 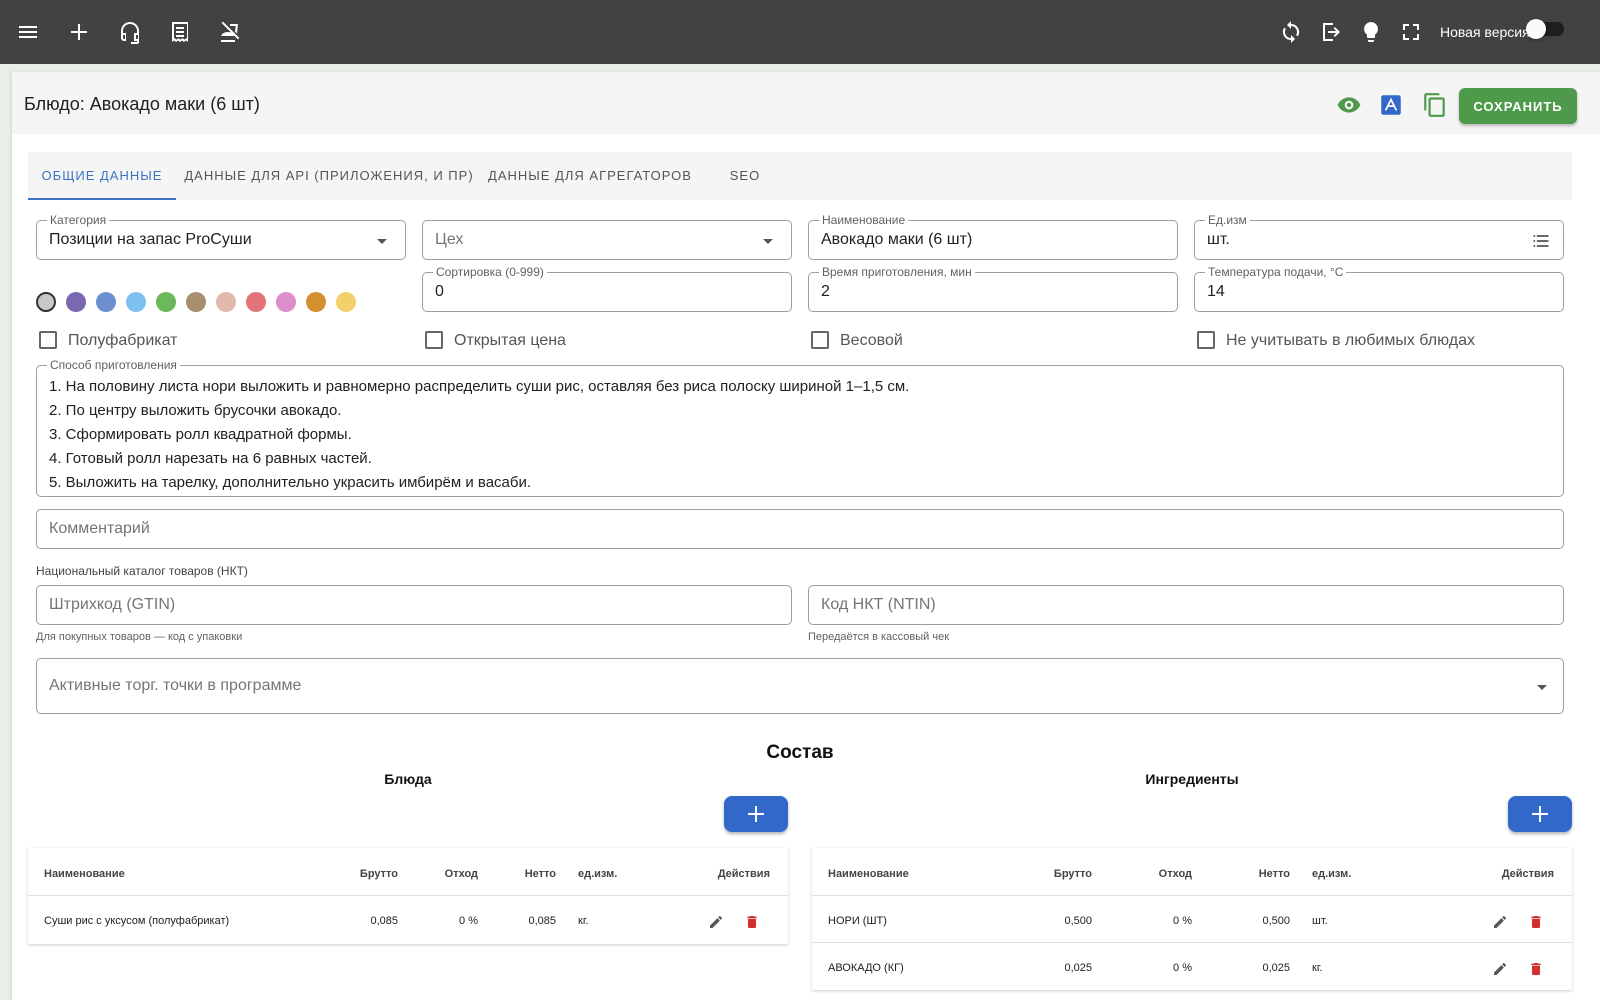 What do you see at coordinates (745, 176) in the screenshot?
I see `tab-seo: SEO` at bounding box center [745, 176].